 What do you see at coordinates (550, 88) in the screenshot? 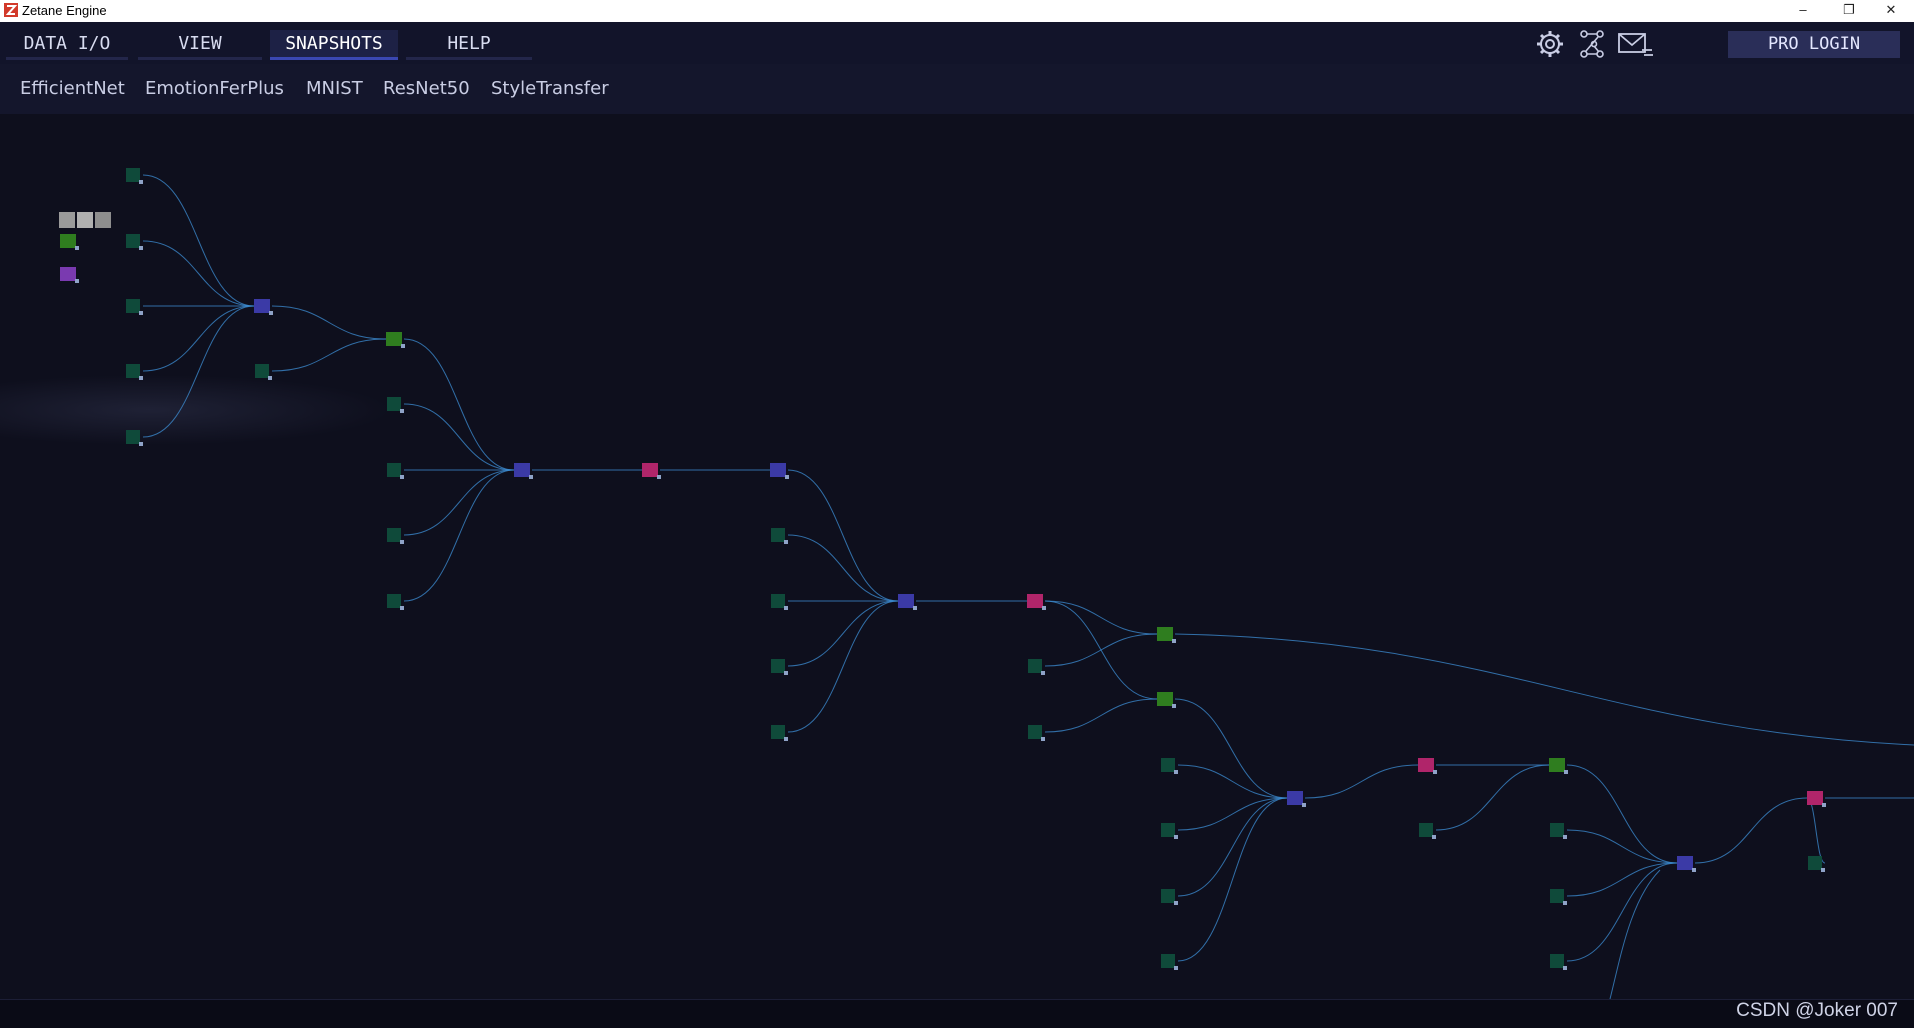
I see `snapshot-styletransfer: StyleTransfer` at bounding box center [550, 88].